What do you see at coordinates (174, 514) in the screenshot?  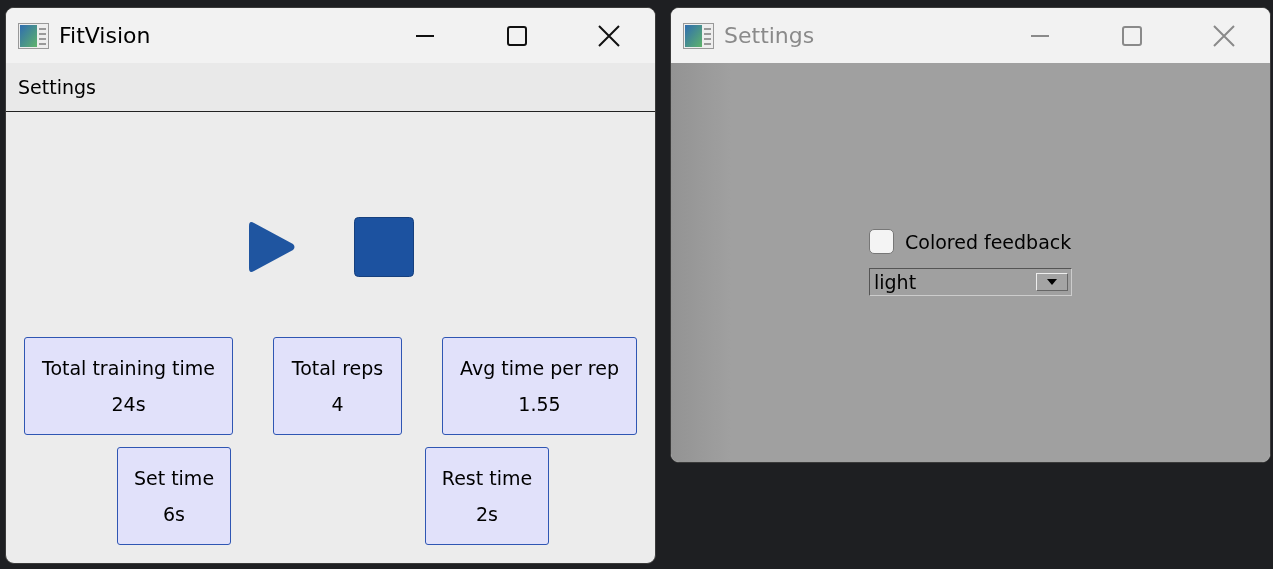 I see `stat-value: 6s` at bounding box center [174, 514].